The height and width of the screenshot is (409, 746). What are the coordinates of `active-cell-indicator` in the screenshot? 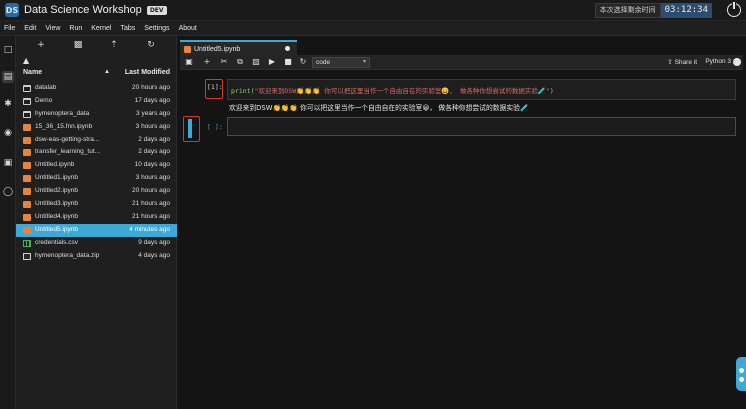 It's located at (190, 128).